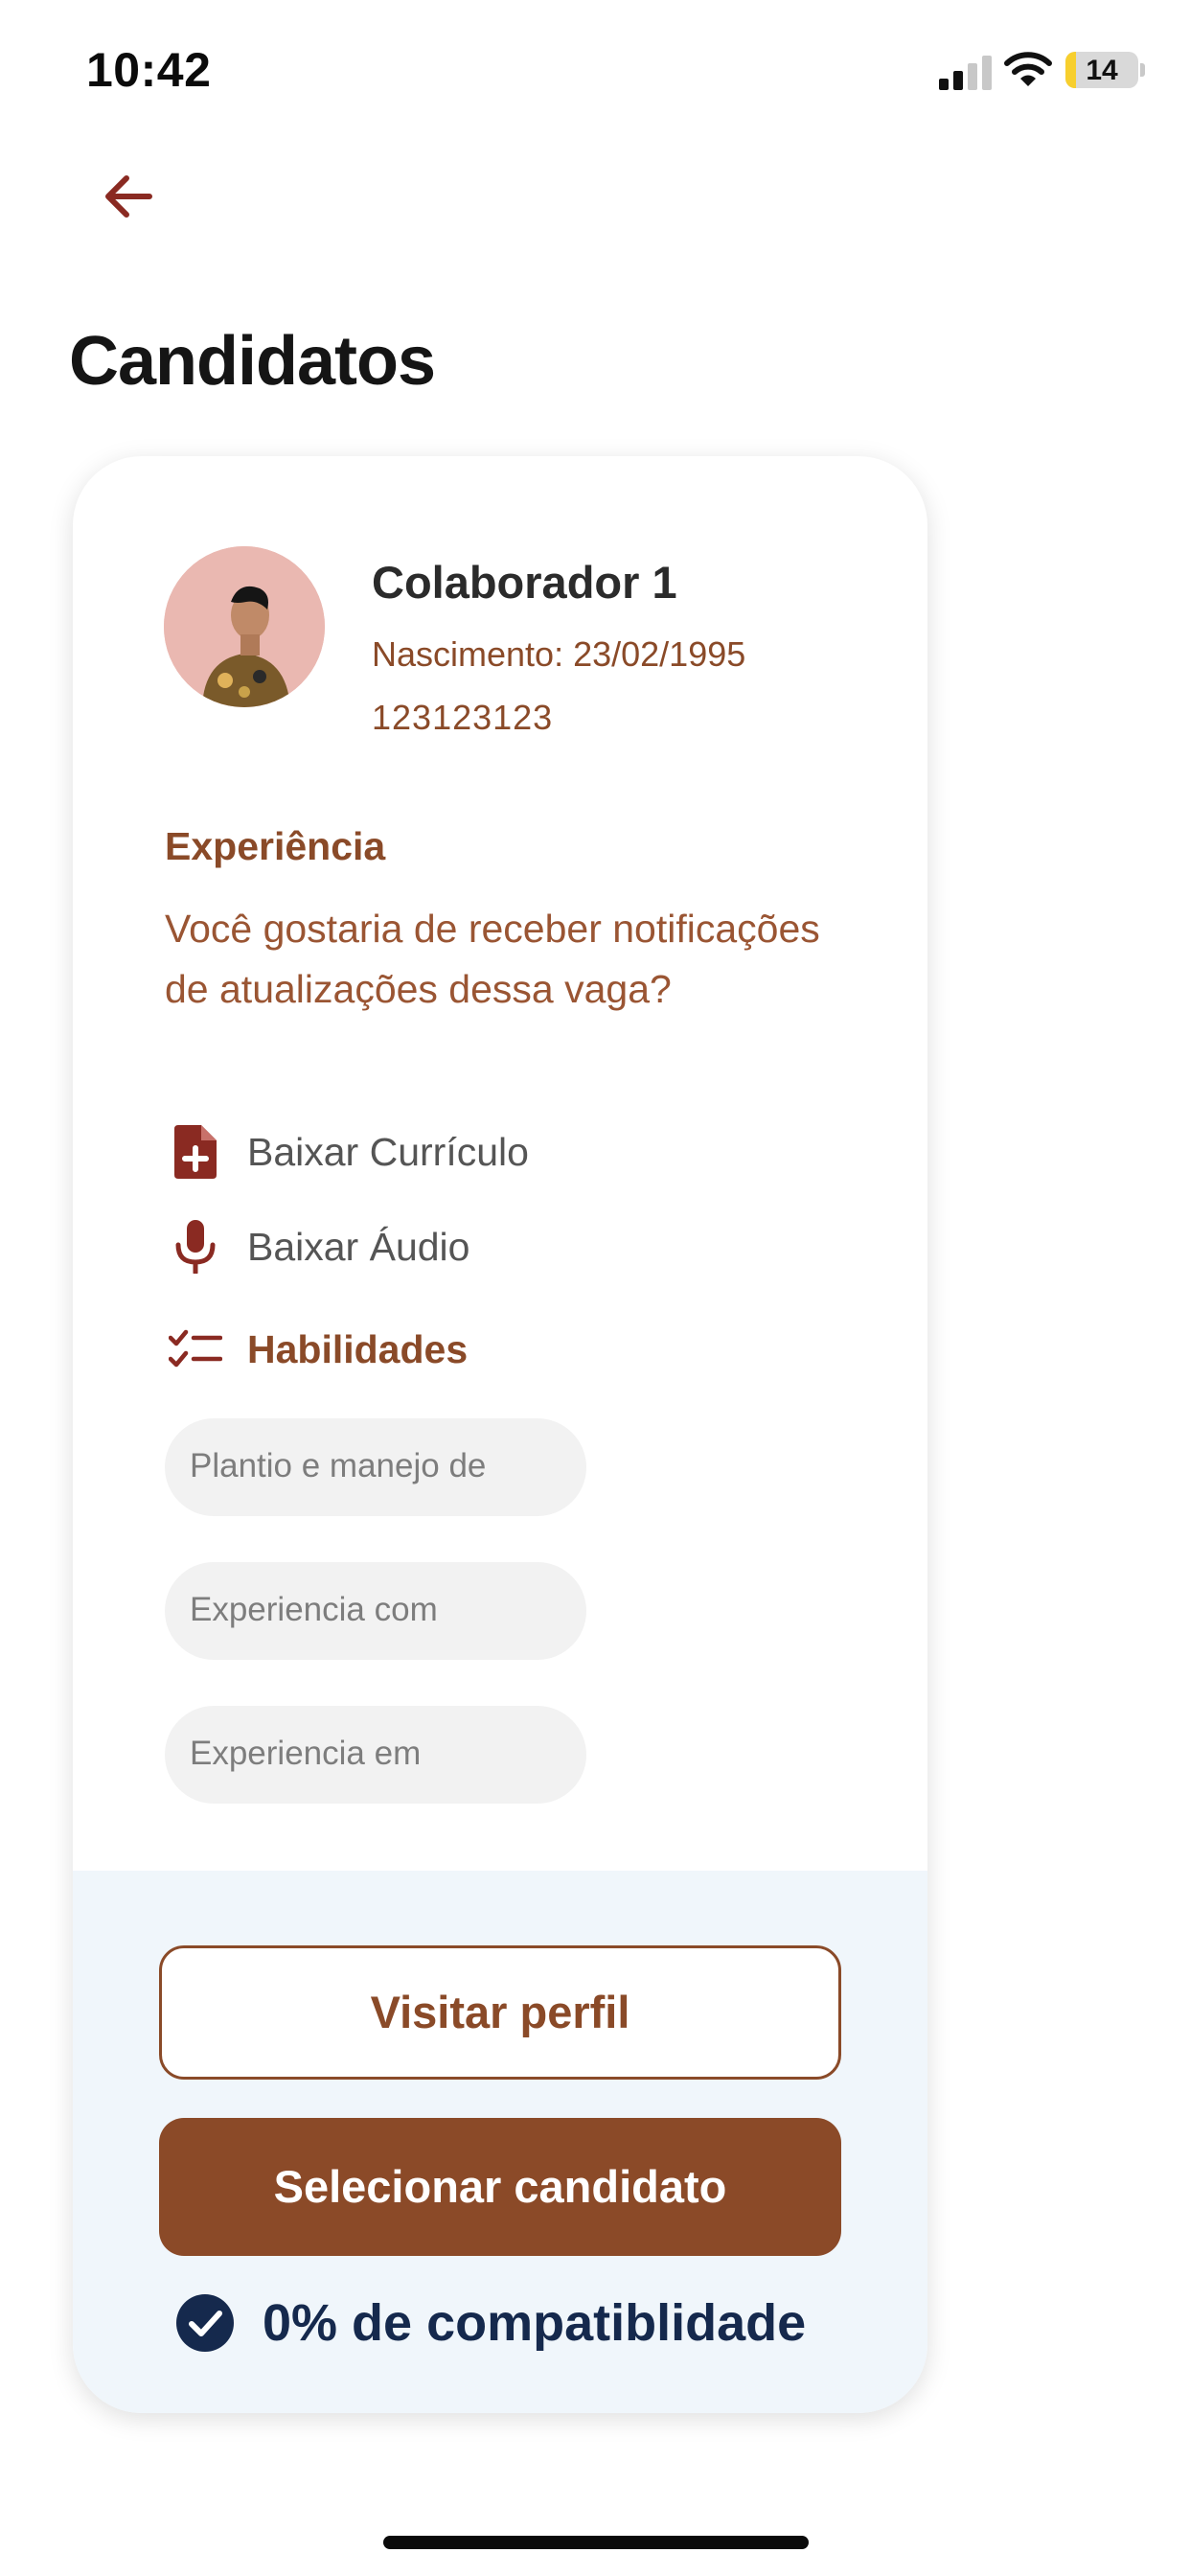 The image size is (1190, 2576). Describe the element at coordinates (525, 582) in the screenshot. I see `candidate-name: Colaborador 1` at that location.